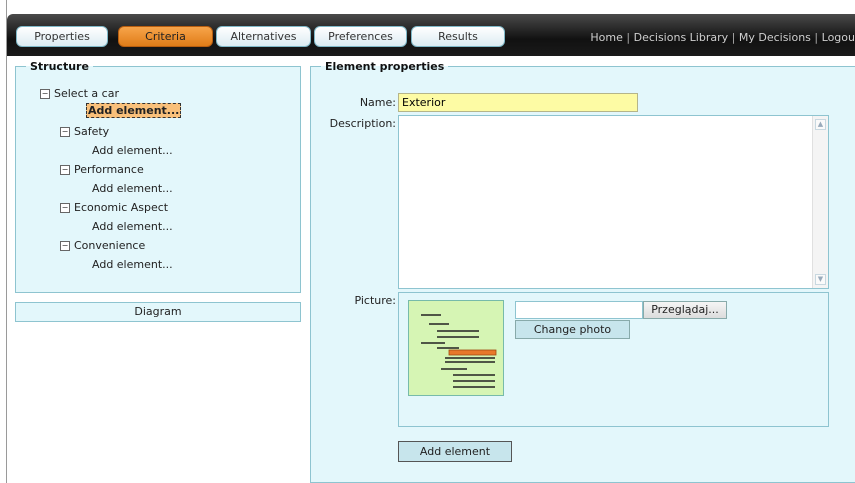  What do you see at coordinates (459, 351) in the screenshot?
I see `hierarchy-diagram-icon` at bounding box center [459, 351].